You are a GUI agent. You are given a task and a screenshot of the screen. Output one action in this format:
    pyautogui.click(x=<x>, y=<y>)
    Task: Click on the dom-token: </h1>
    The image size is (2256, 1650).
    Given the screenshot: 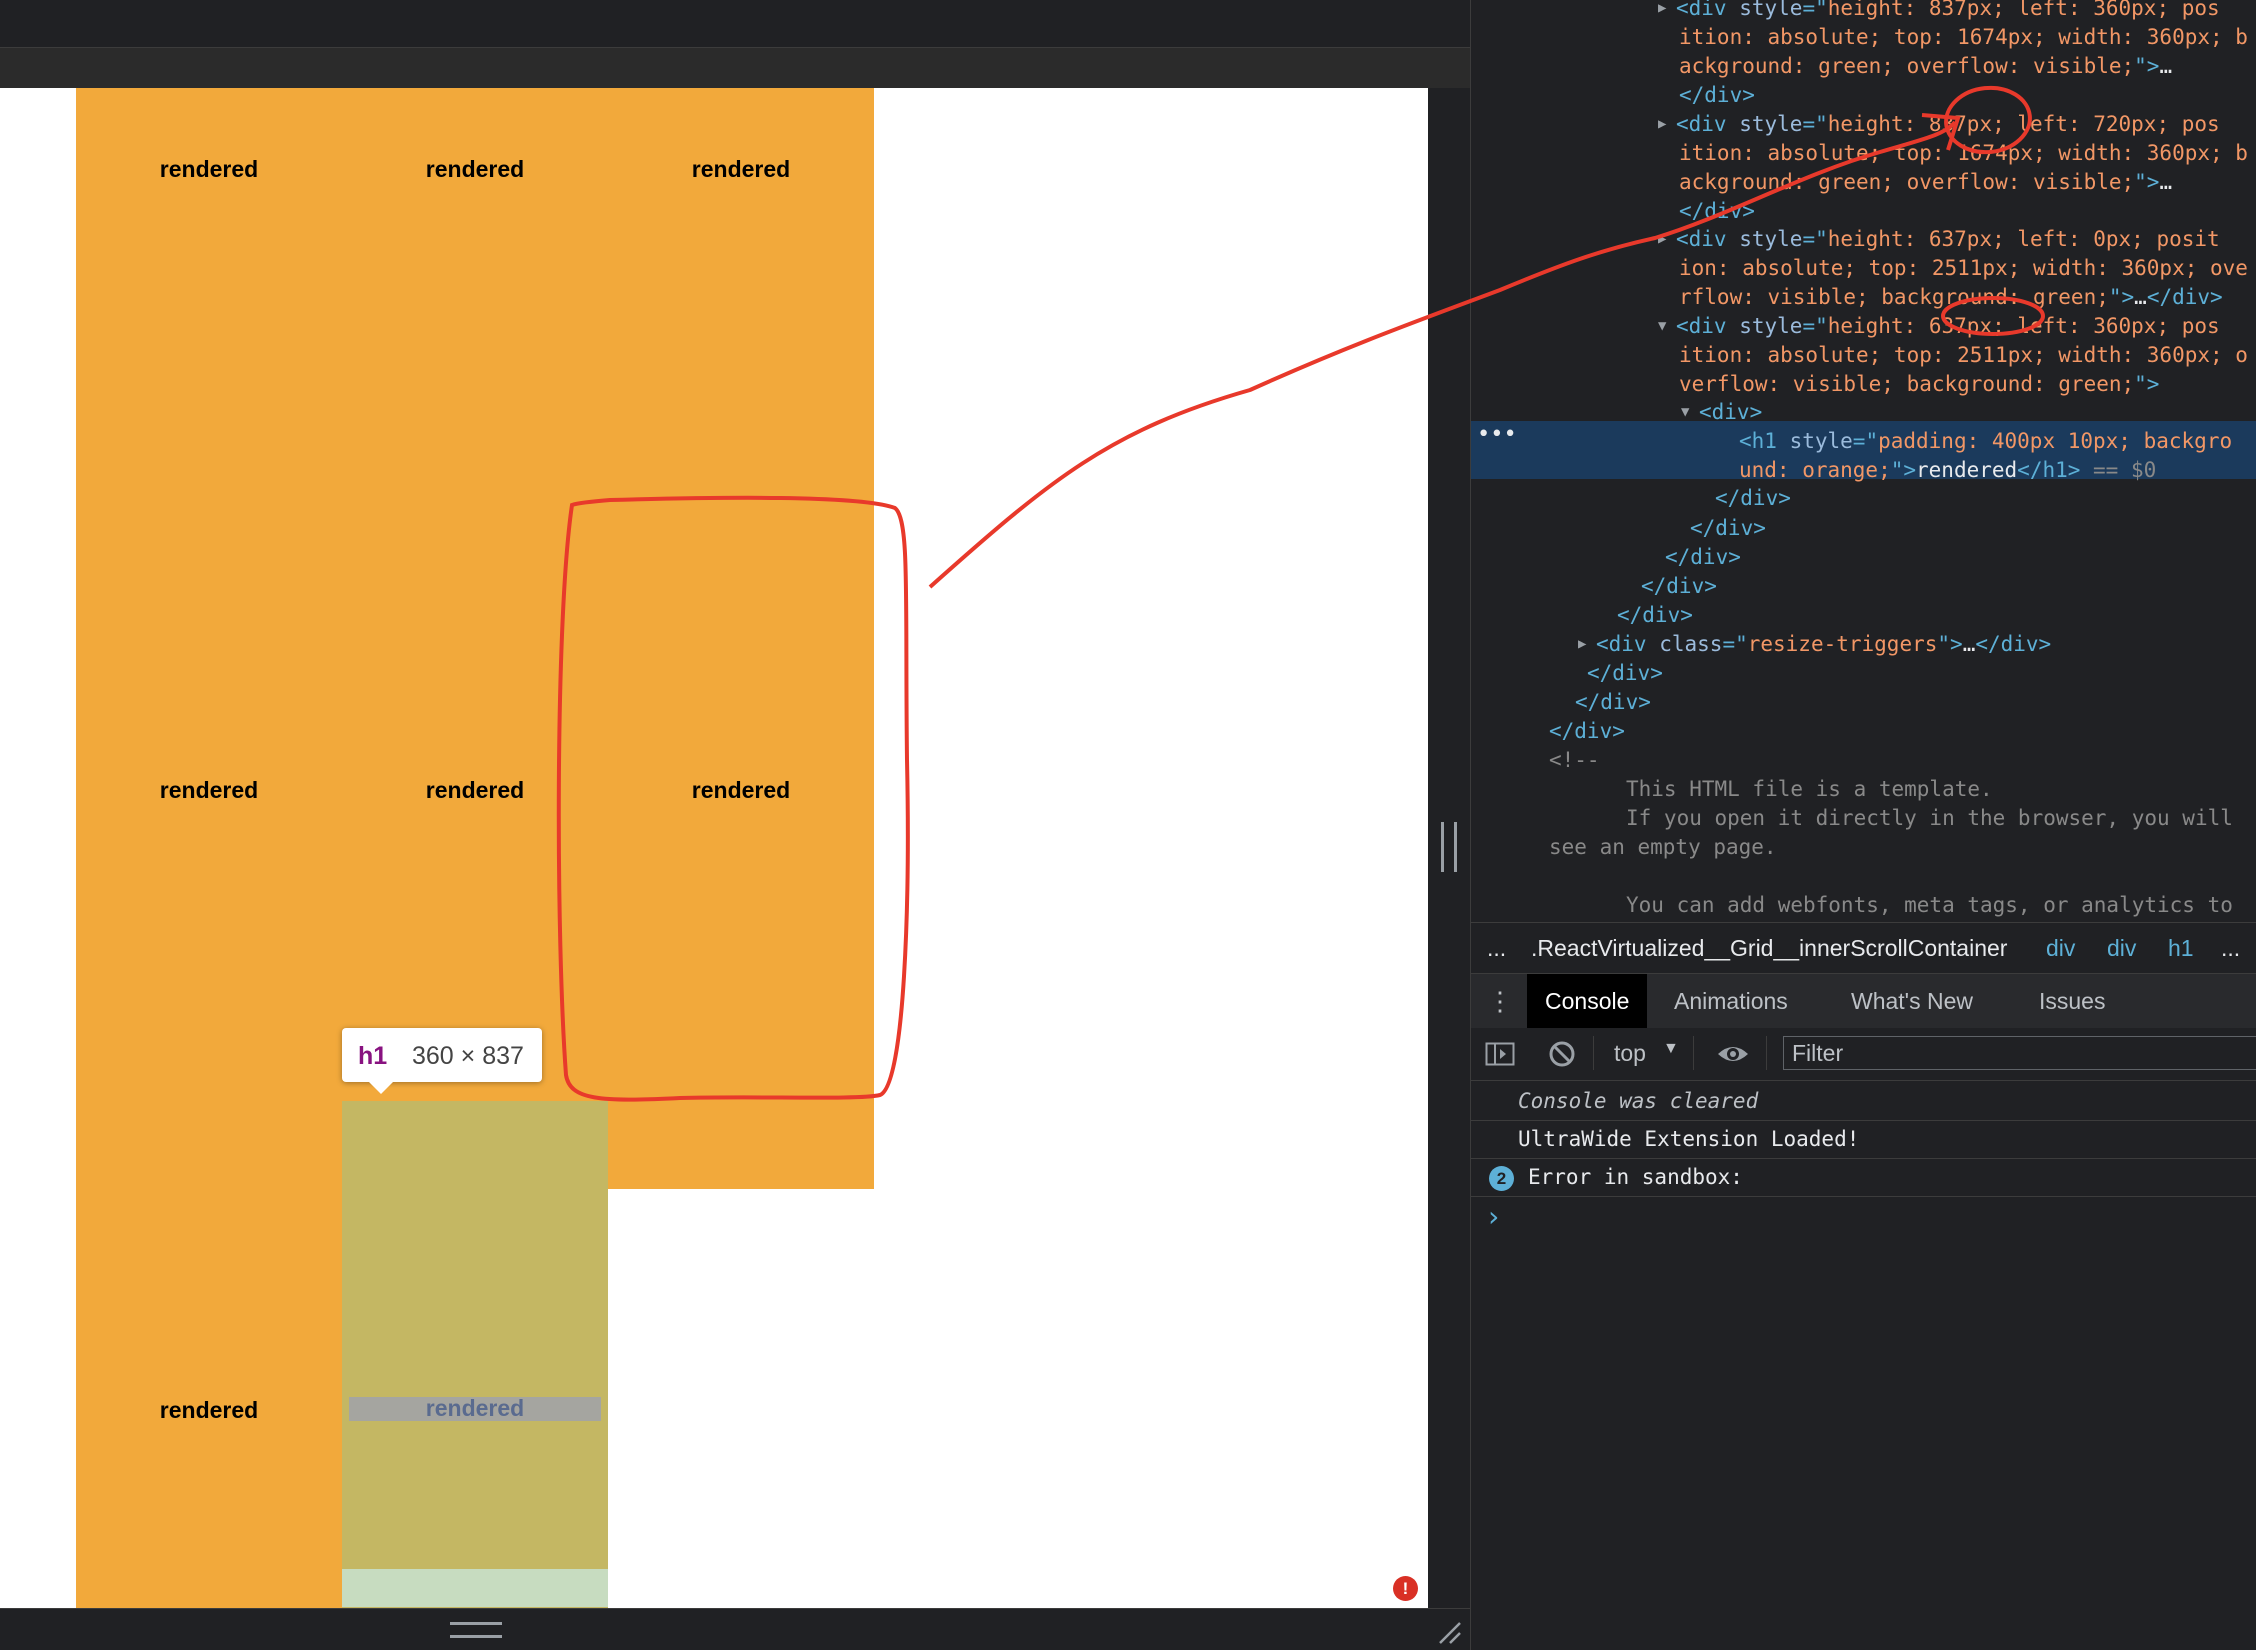 What is the action you would take?
    pyautogui.click(x=2049, y=470)
    